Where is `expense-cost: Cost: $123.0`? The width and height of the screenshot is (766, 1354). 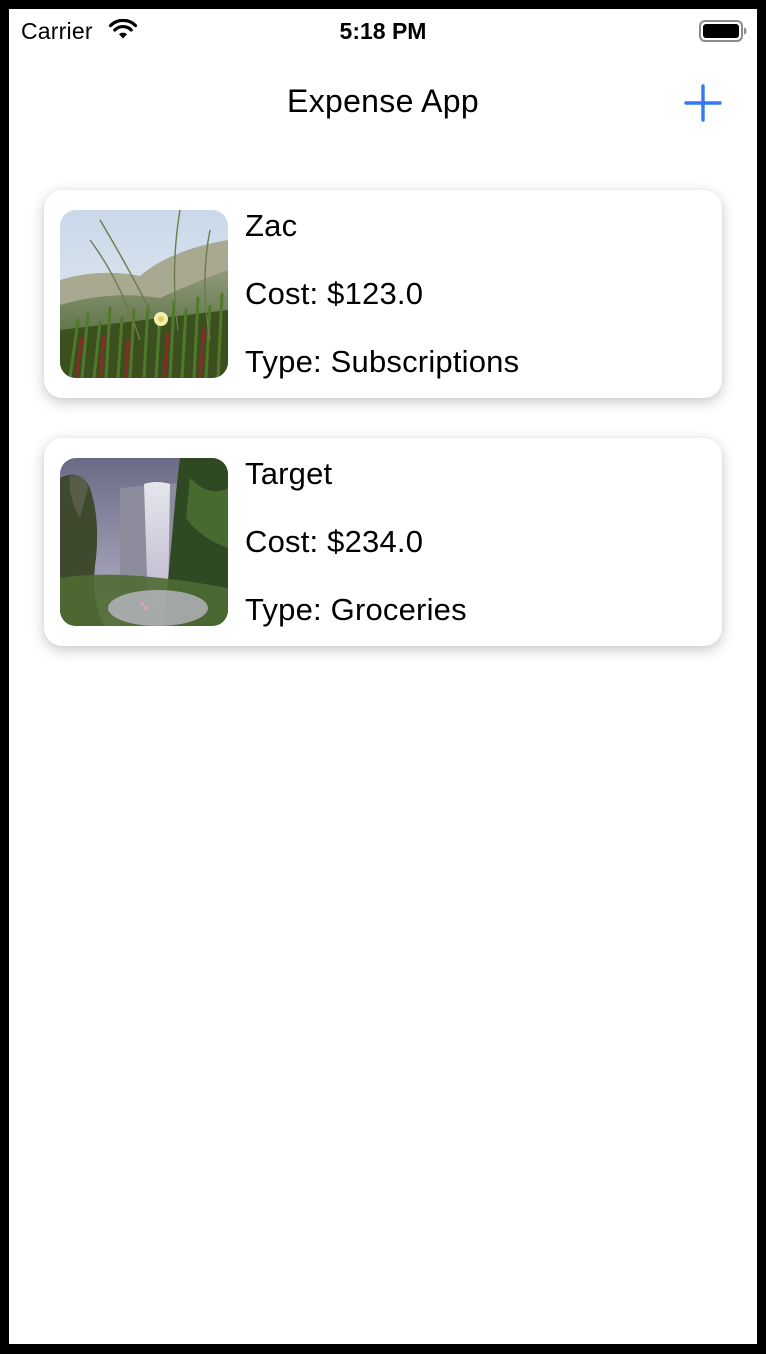
expense-cost: Cost: $123.0 is located at coordinates (334, 293).